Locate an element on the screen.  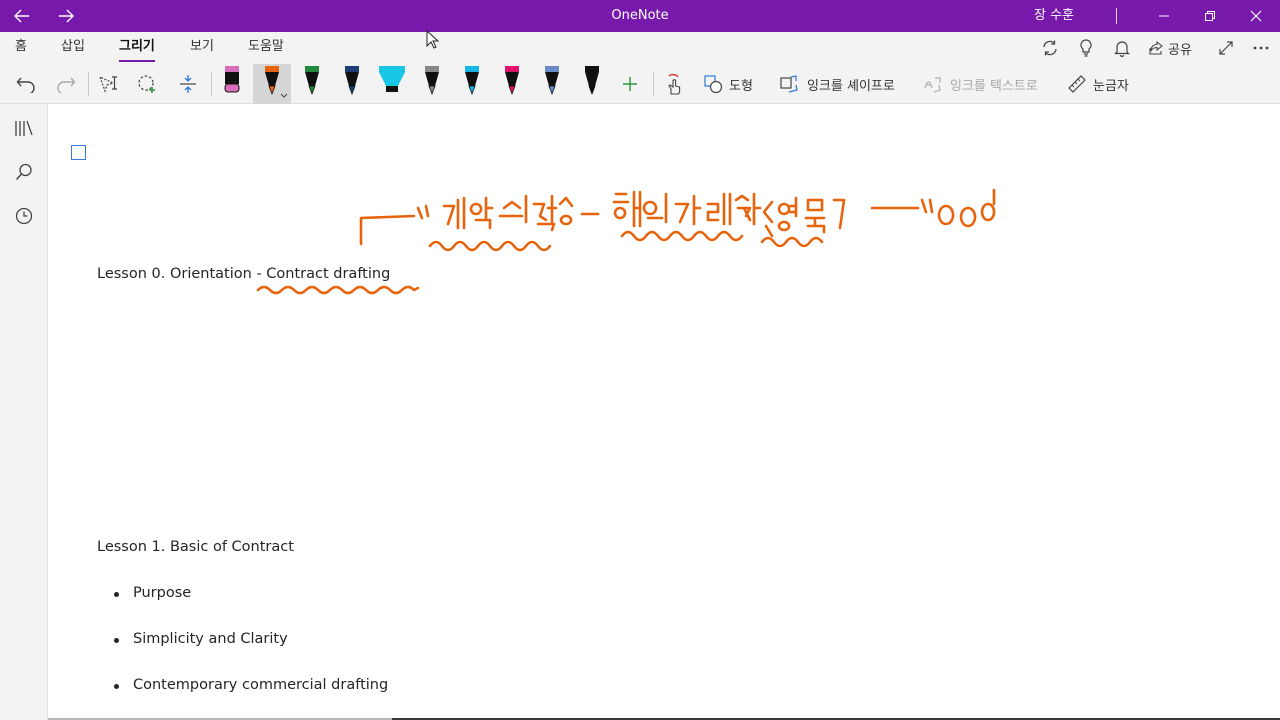
ink-to-shape-label: 잉크를 셰이프로 is located at coordinates (851, 86).